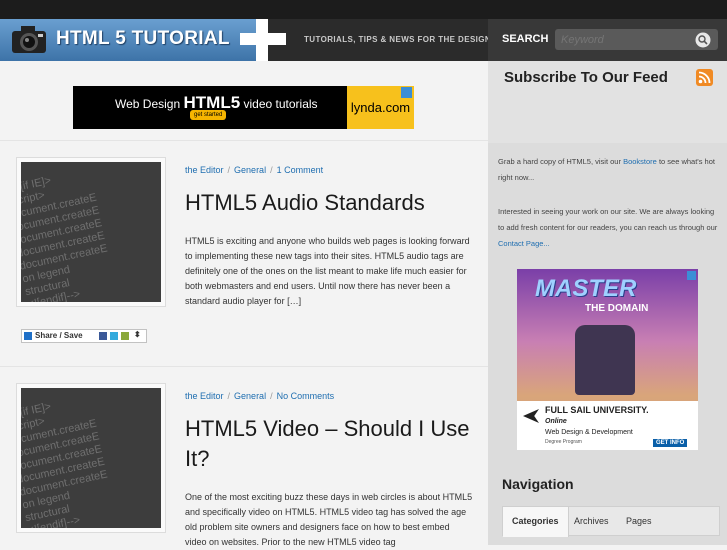 The height and width of the screenshot is (550, 727). Describe the element at coordinates (586, 77) in the screenshot. I see `subscribe-title: Subscribe To Our Feed` at that location.